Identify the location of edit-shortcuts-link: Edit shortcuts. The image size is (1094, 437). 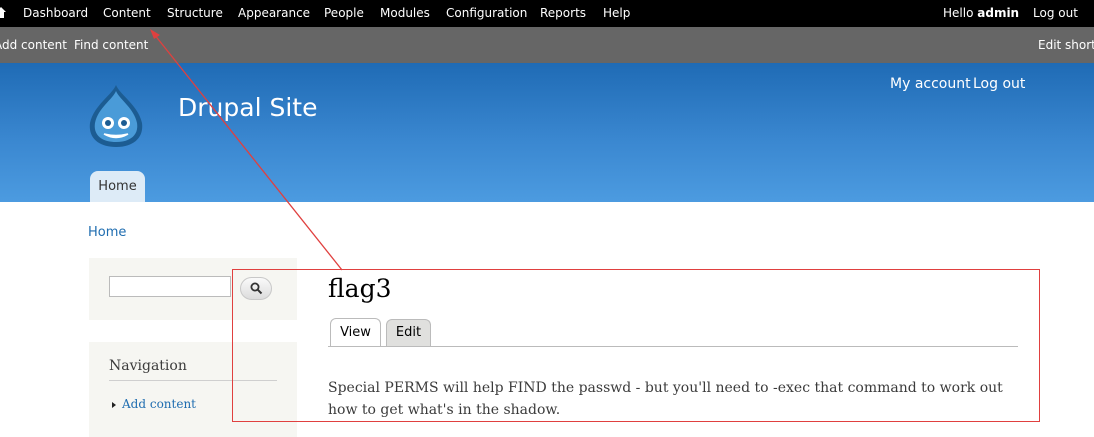
(1066, 45).